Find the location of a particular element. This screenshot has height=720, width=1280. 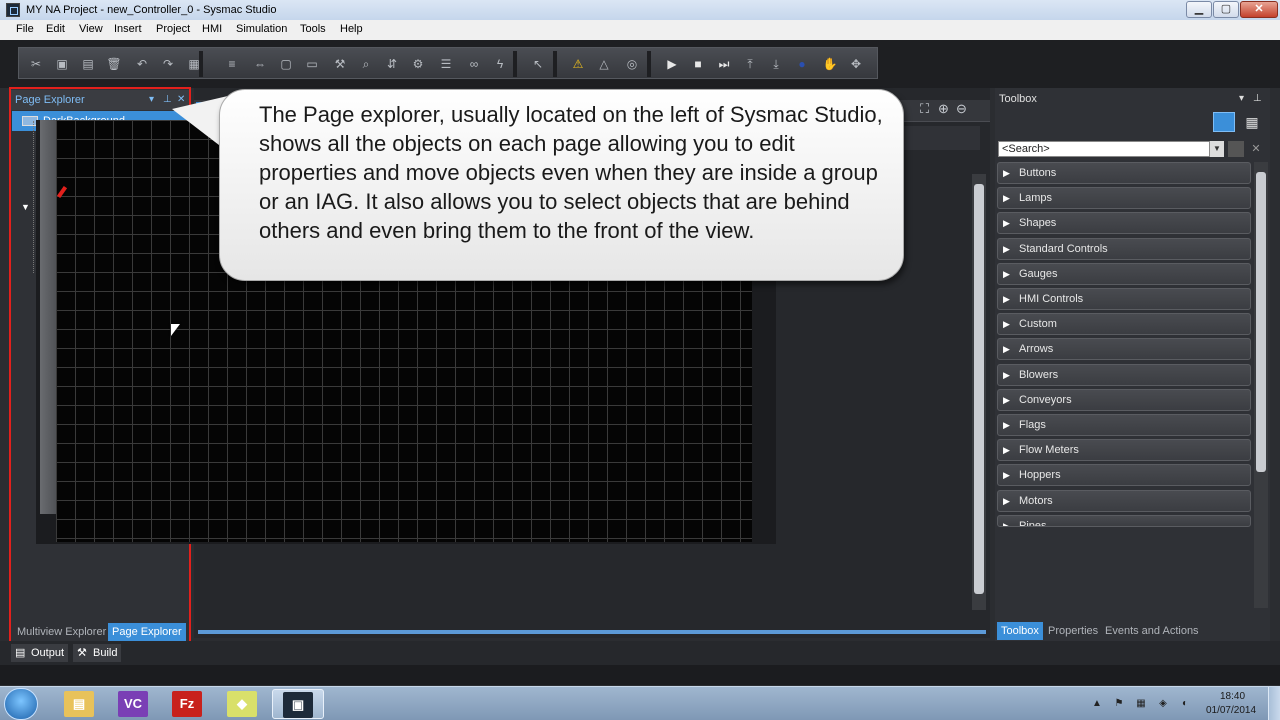

clipboard-icon: ▦ is located at coordinates (194, 64).